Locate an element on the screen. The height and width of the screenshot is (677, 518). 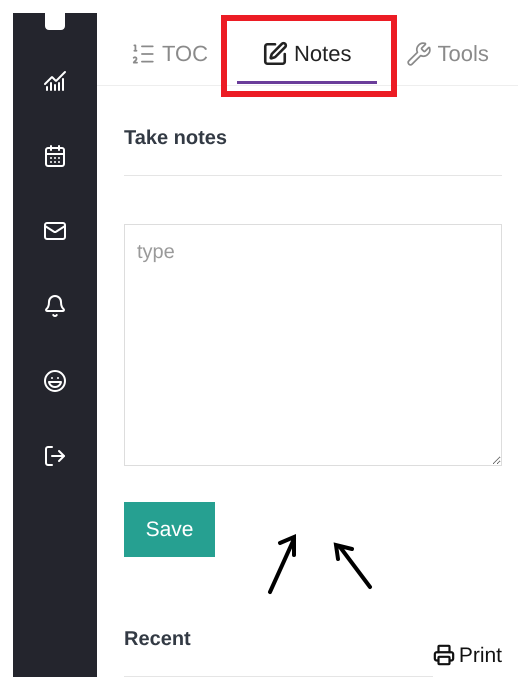
section-title: Take notes is located at coordinates (176, 138).